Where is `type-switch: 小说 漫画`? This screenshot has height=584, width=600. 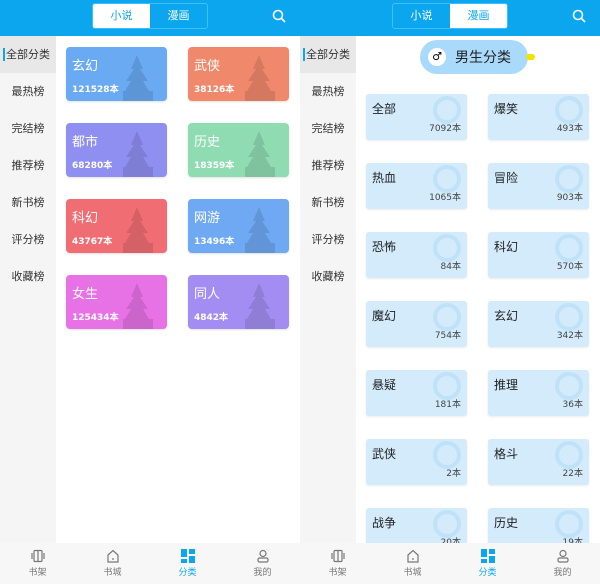 type-switch: 小说 漫画 is located at coordinates (450, 16).